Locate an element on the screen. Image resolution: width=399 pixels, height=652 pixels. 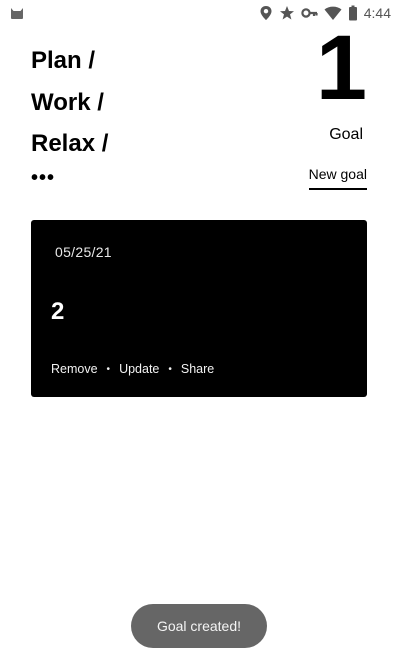
location-icon is located at coordinates (266, 13).